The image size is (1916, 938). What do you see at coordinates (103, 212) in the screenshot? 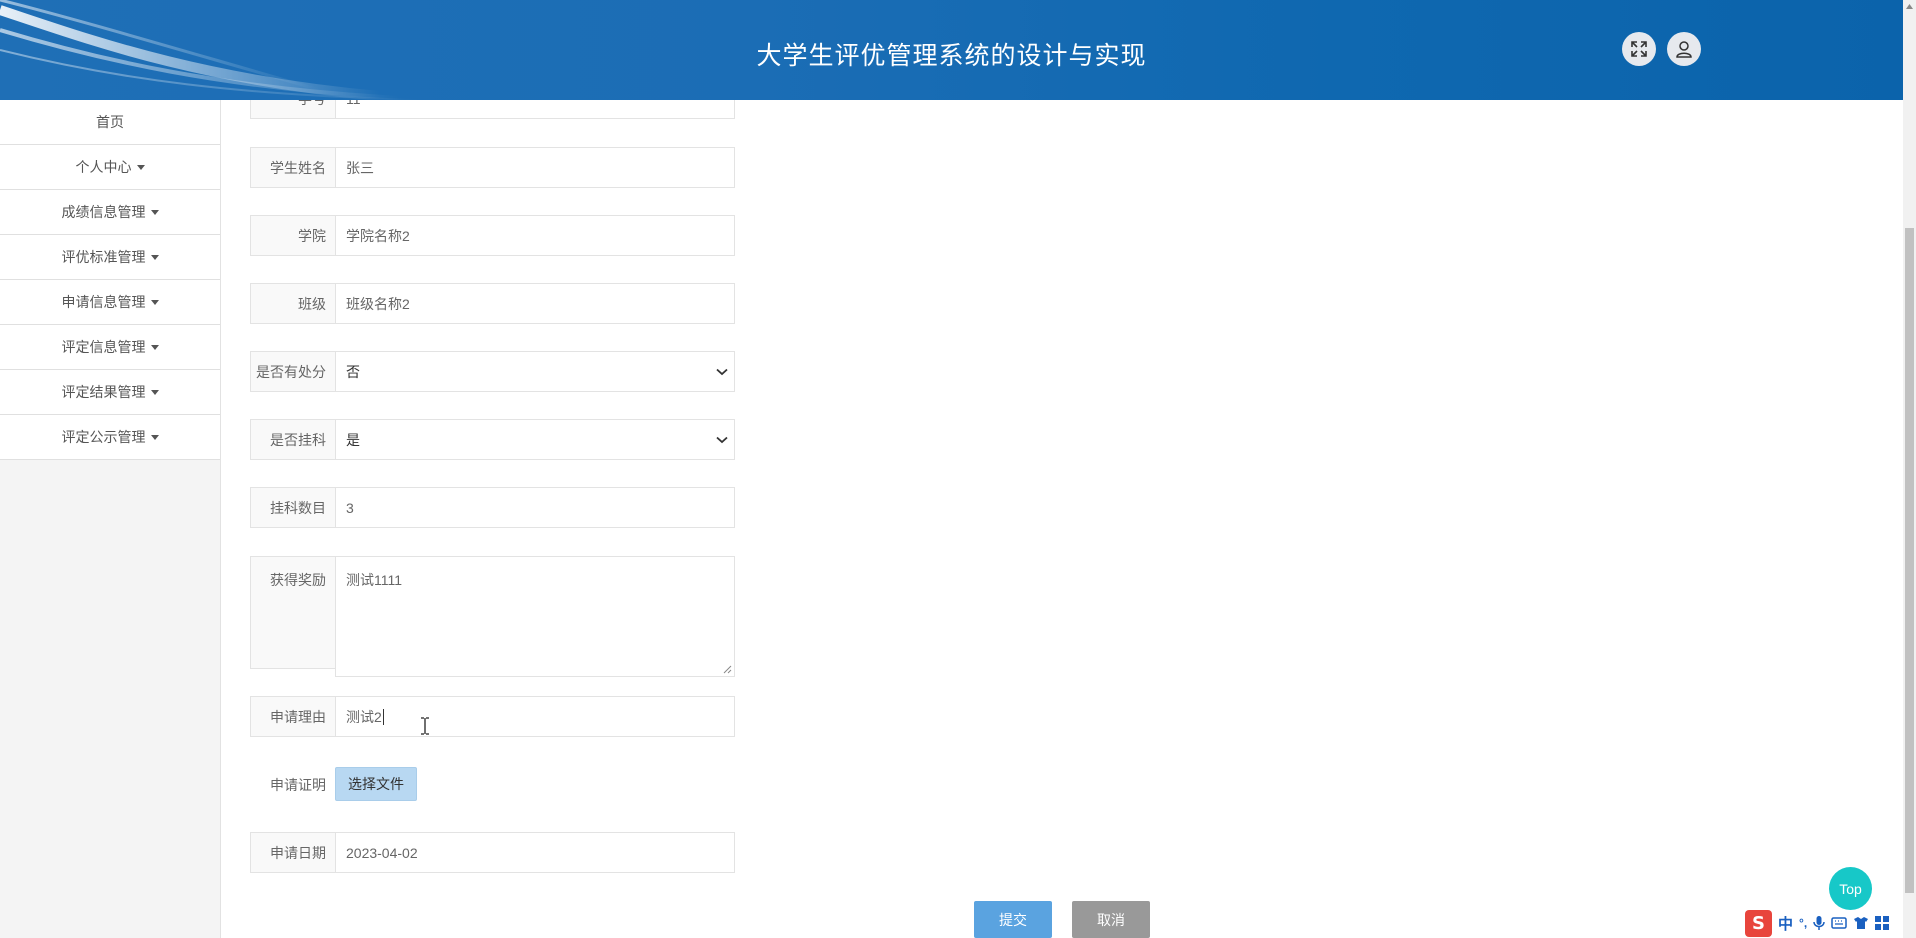
I see `sidebar-item-label: 成绩信息管理` at bounding box center [103, 212].